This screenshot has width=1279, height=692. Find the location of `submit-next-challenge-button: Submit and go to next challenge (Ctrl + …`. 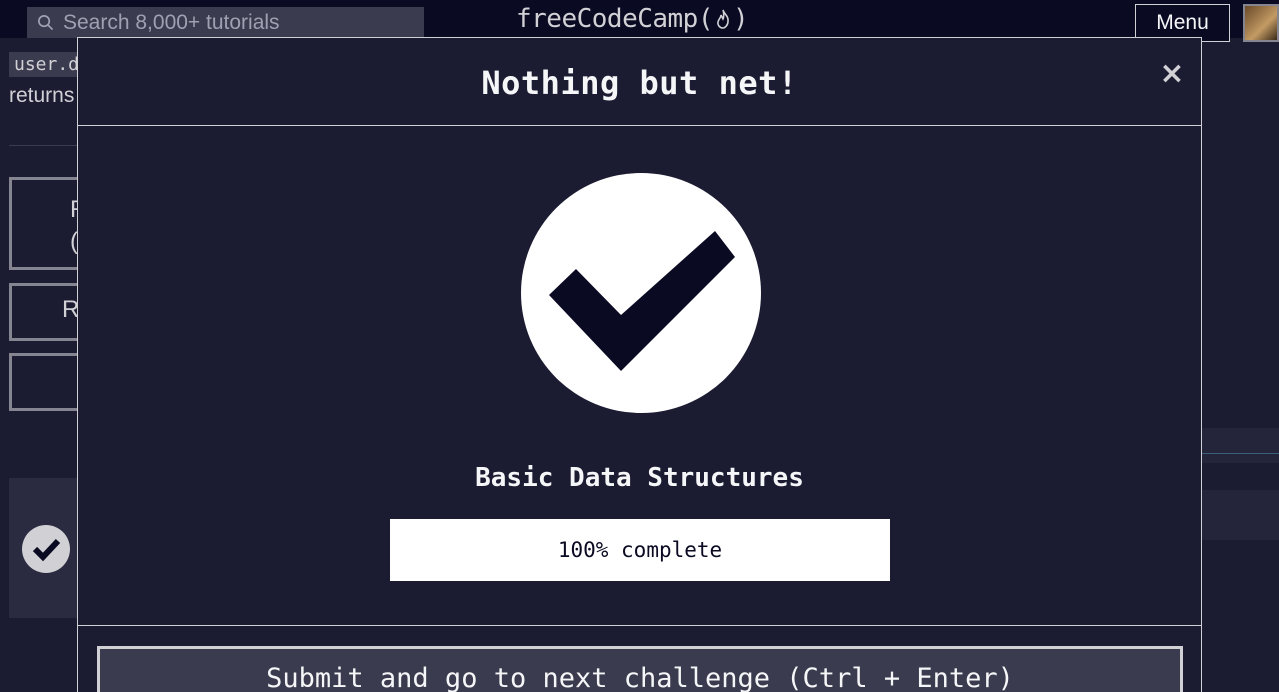

submit-next-challenge-button: Submit and go to next challenge (Ctrl + … is located at coordinates (640, 669).